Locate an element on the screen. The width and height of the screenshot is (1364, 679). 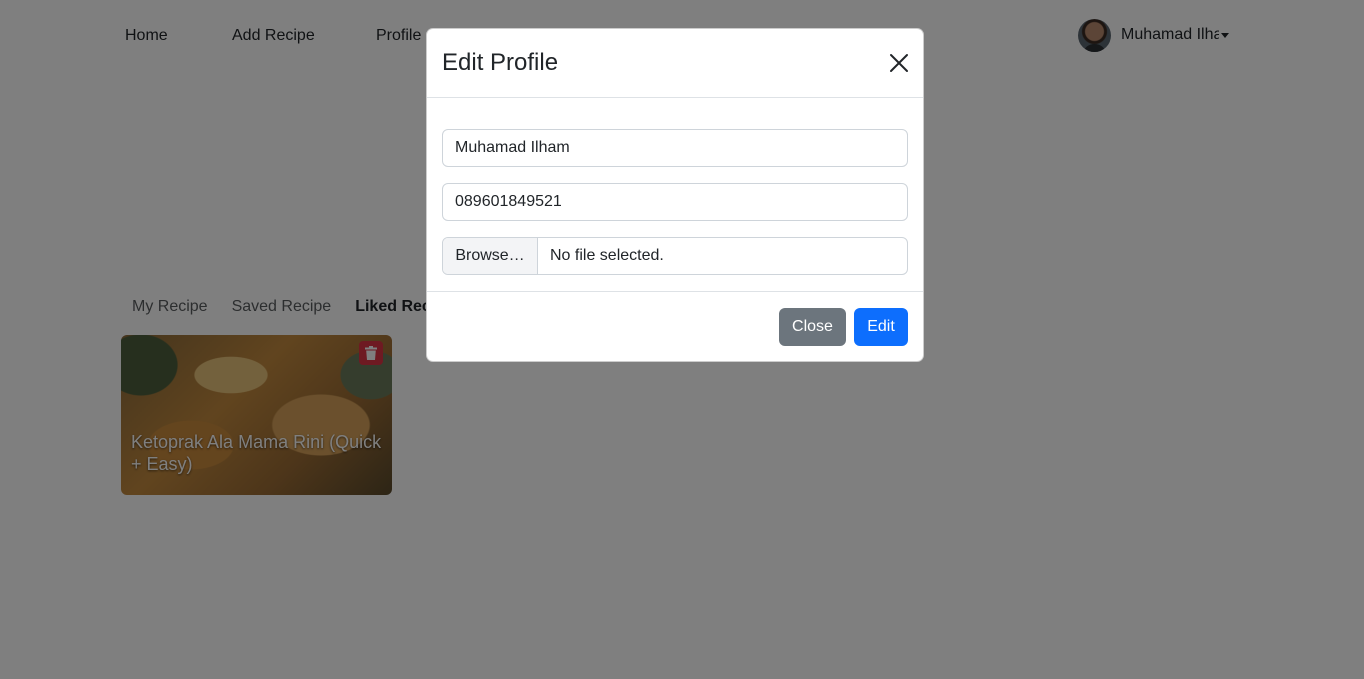
modal-header: Edit Profile is located at coordinates (675, 63).